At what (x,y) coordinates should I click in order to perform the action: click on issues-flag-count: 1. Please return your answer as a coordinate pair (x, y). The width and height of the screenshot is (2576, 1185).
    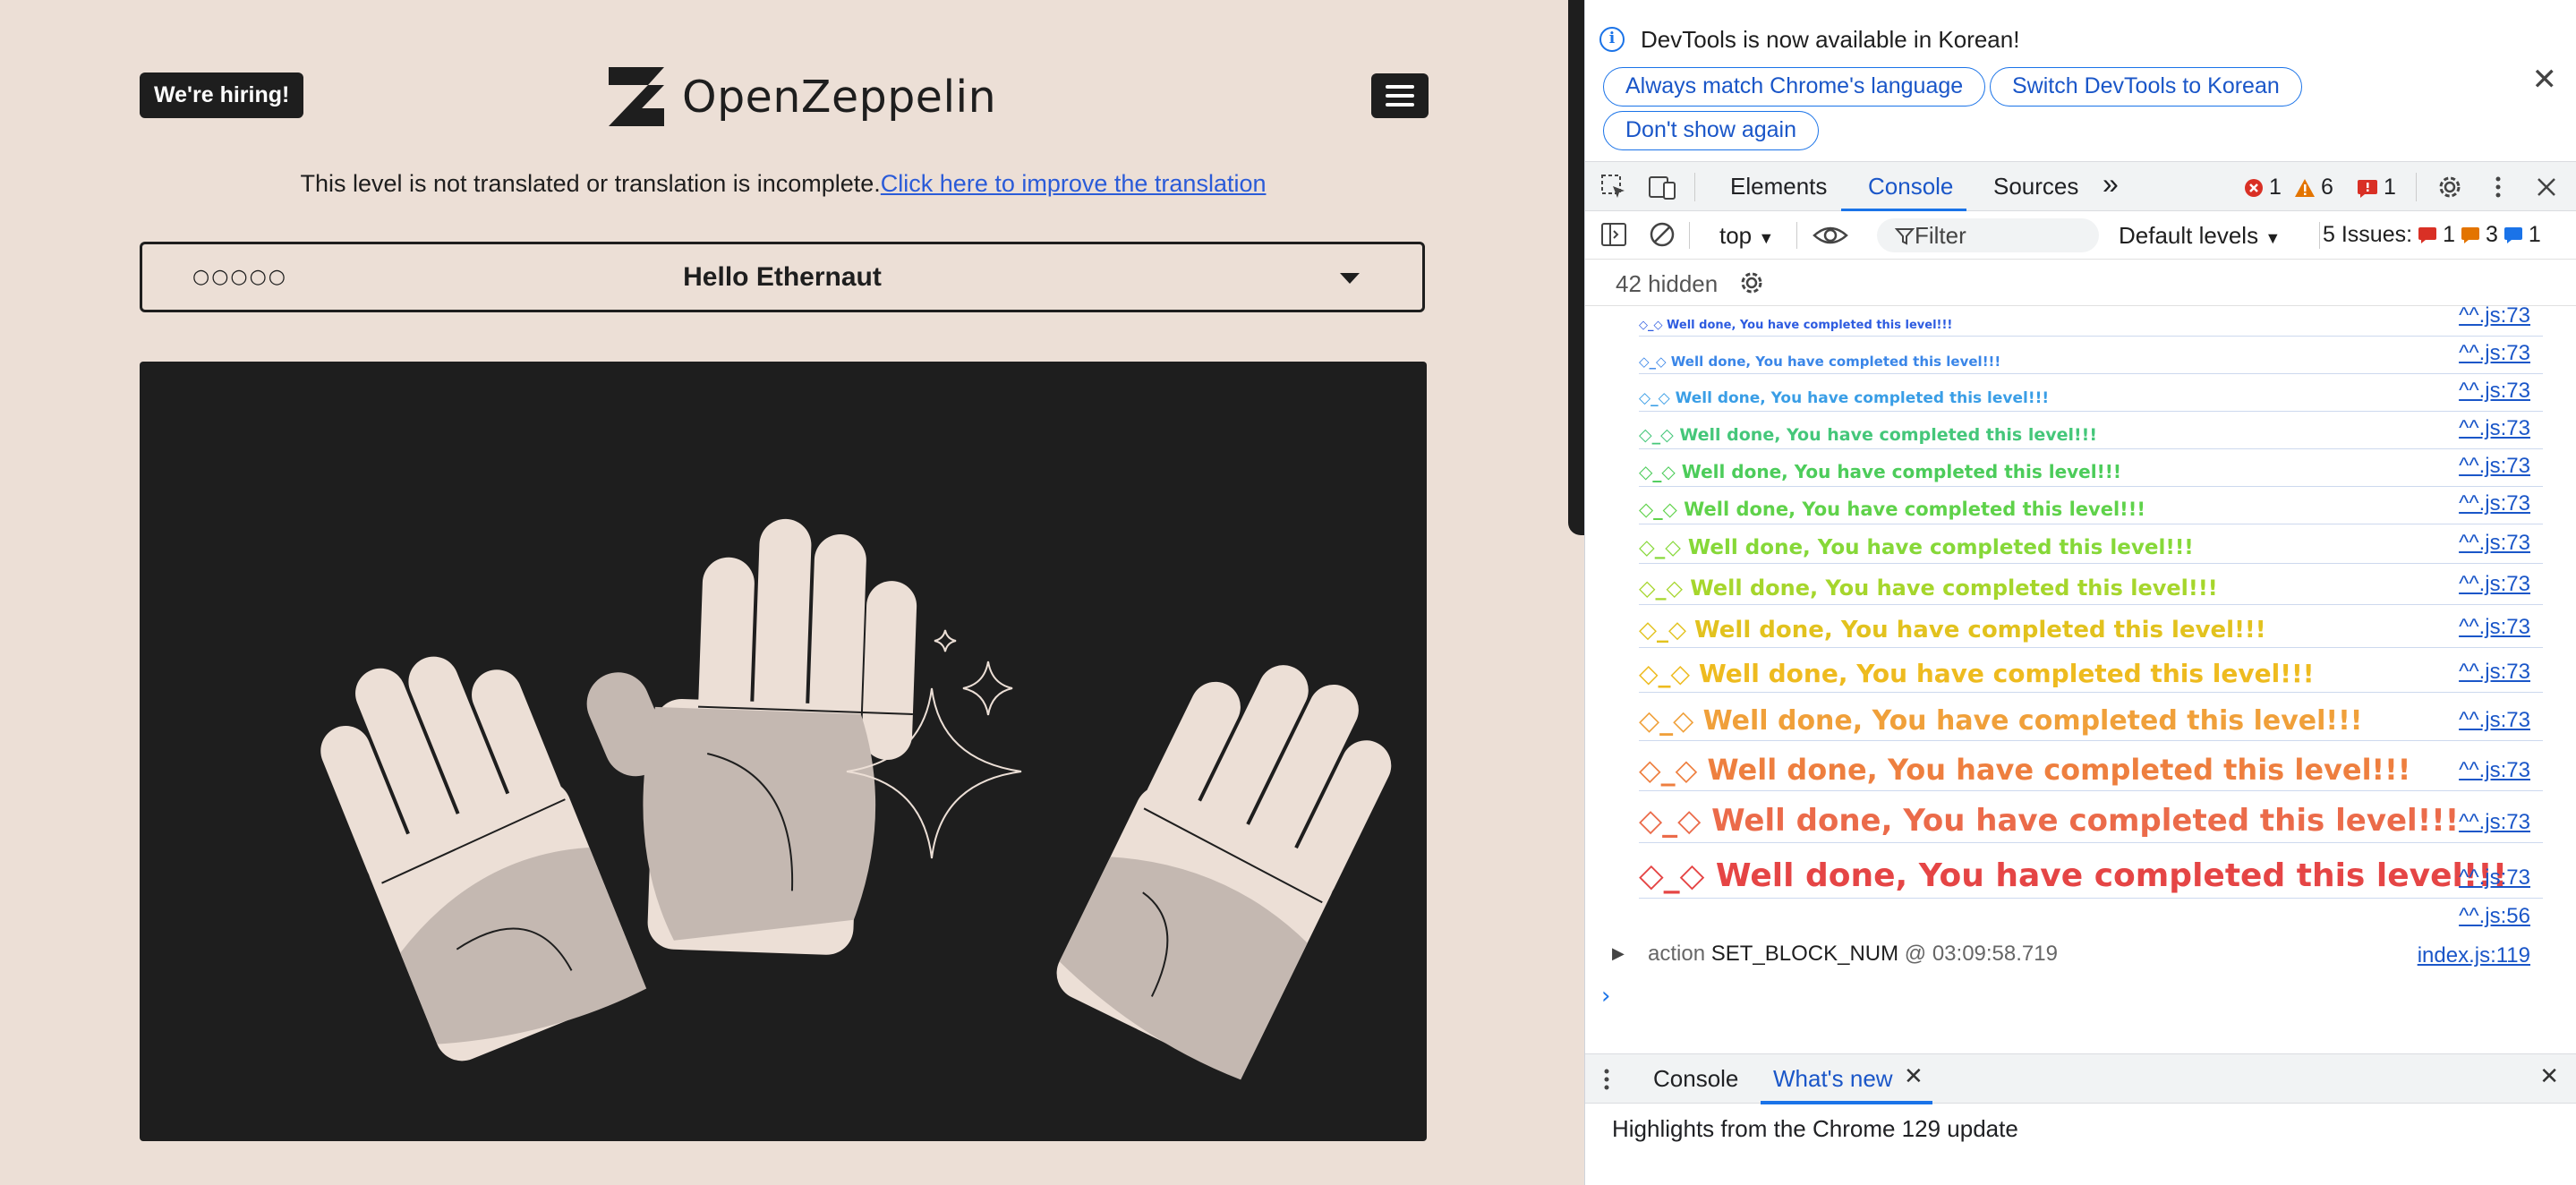
    Looking at the image, I should click on (2390, 187).